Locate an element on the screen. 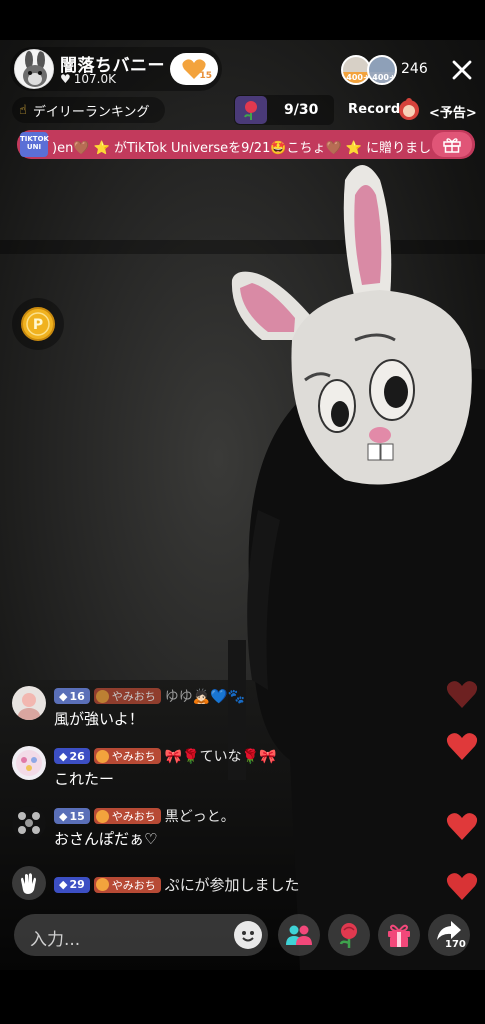 The height and width of the screenshot is (1024, 485). guests-button is located at coordinates (299, 935).